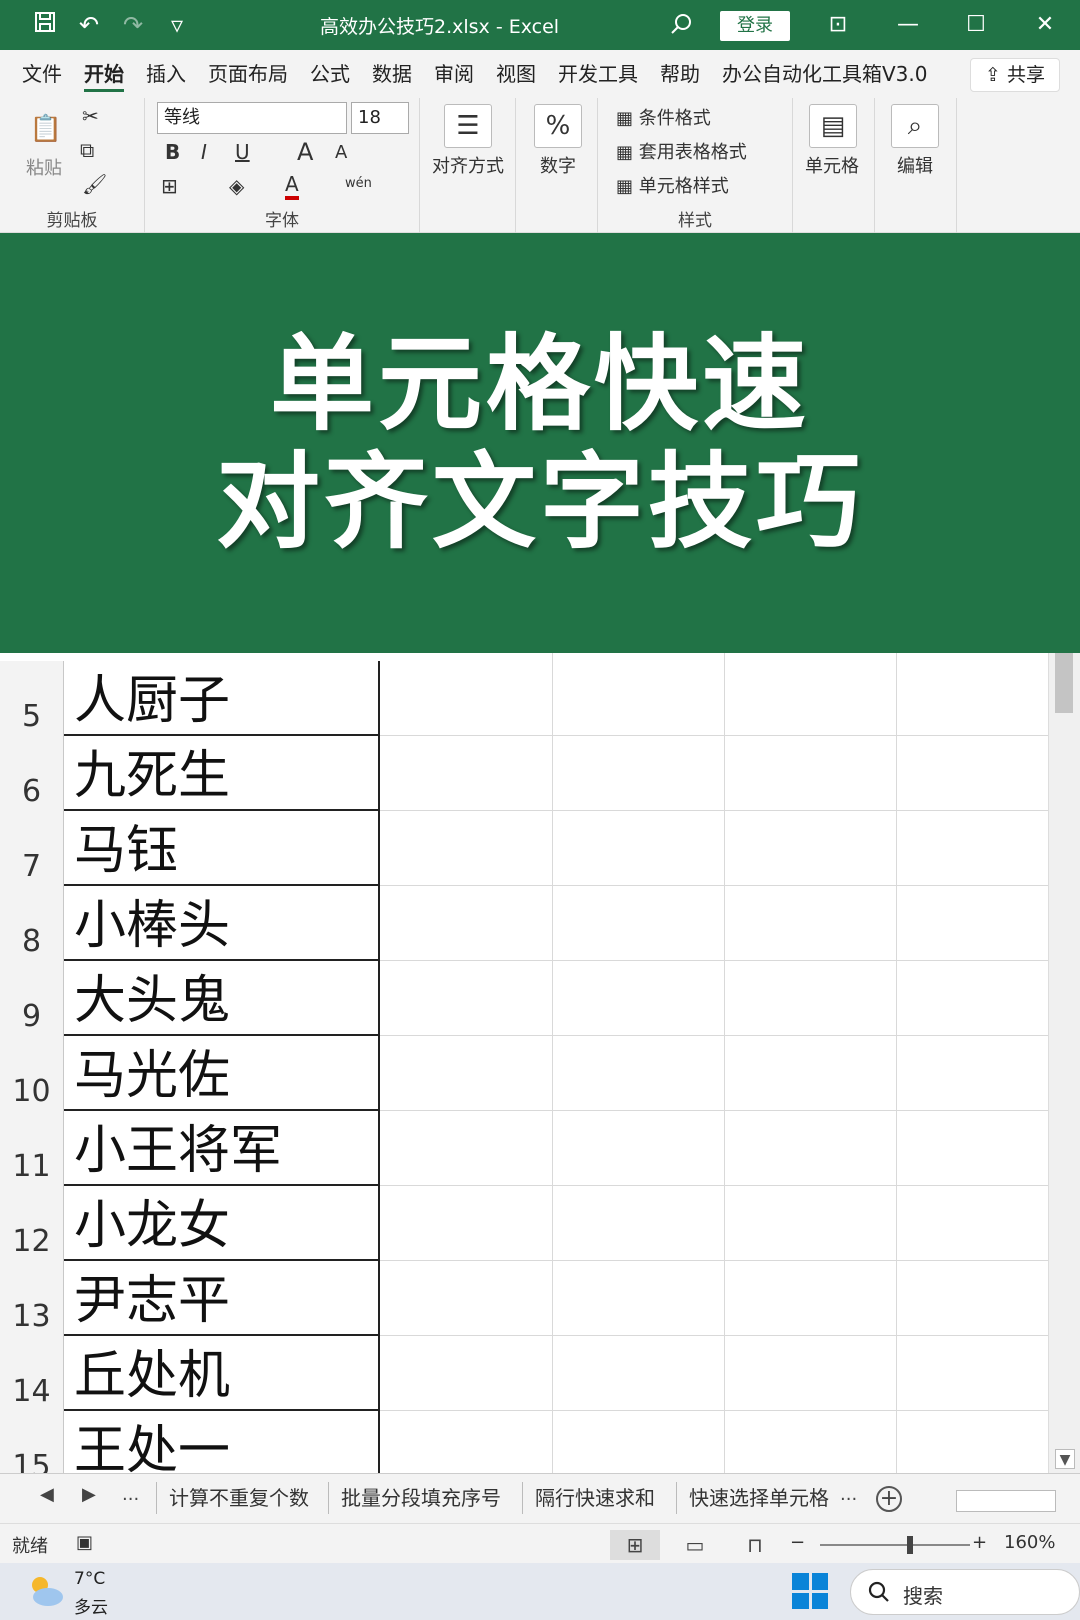 The height and width of the screenshot is (1620, 1080). I want to click on conditional-format-button: ▦ 条件格式, so click(663, 117).